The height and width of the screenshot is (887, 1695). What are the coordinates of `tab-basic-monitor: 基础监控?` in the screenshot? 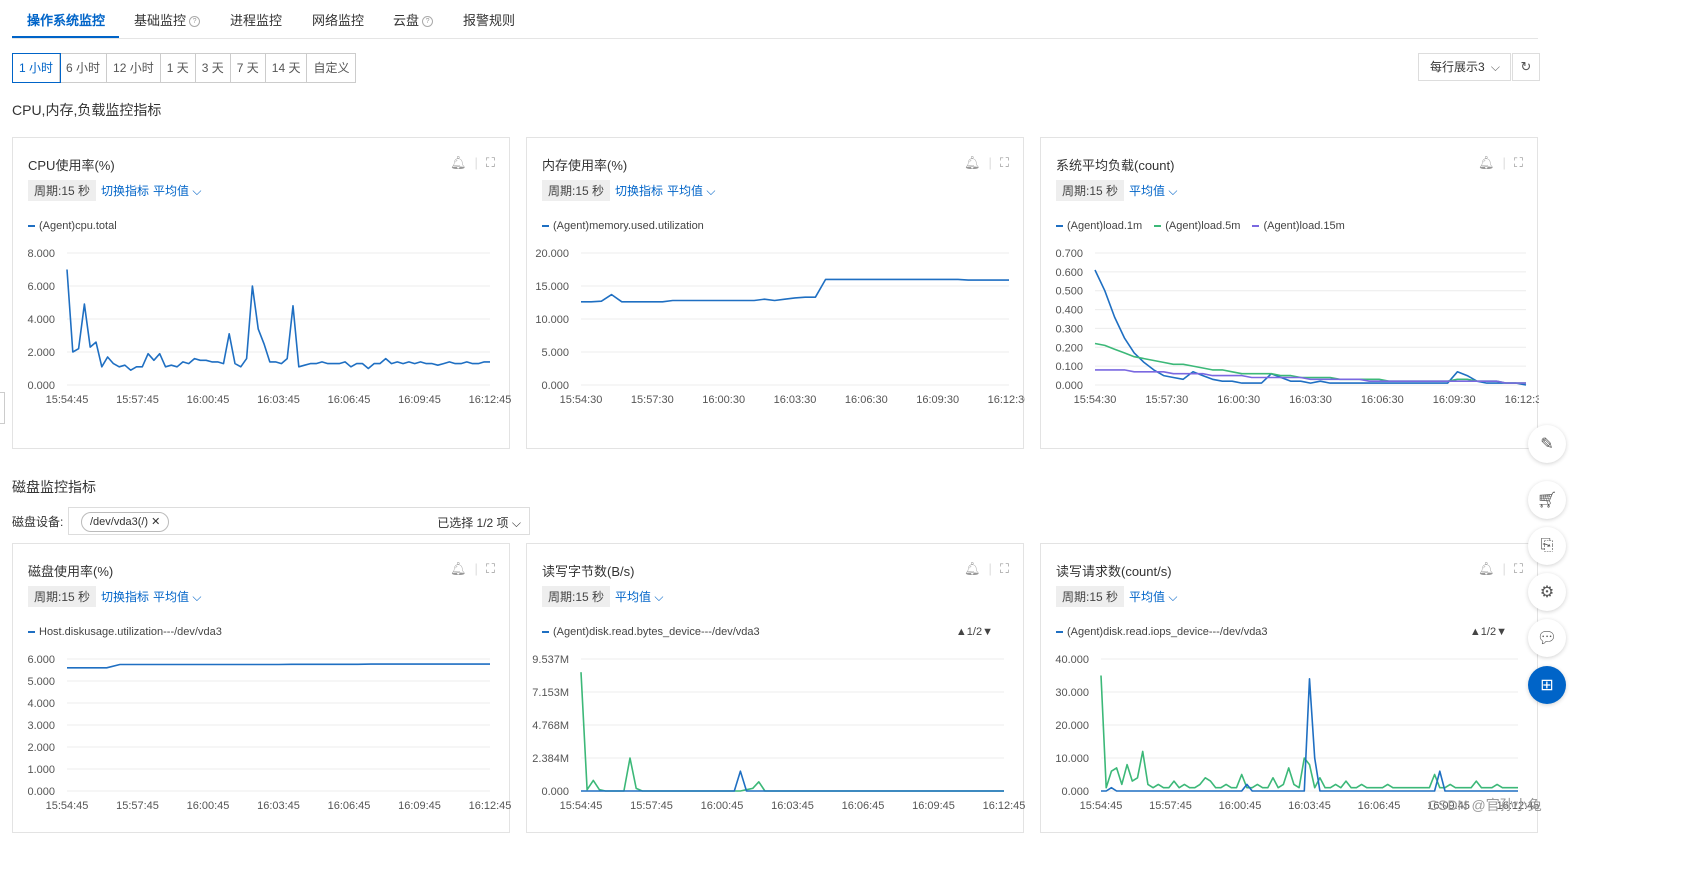 It's located at (167, 19).